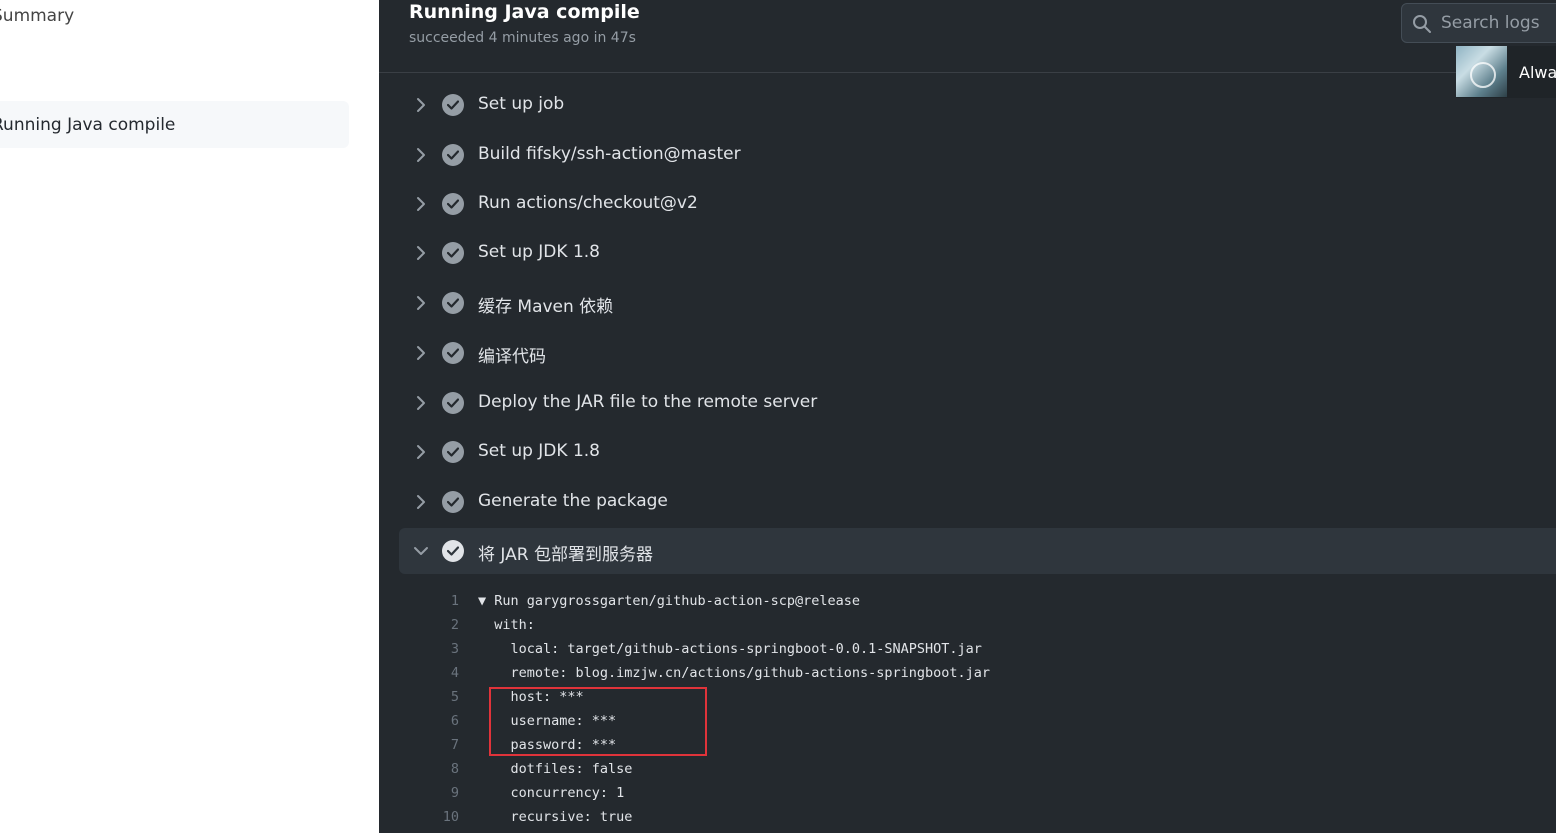 The width and height of the screenshot is (1556, 833). I want to click on log-line: 10 recursive: true, so click(967, 818).